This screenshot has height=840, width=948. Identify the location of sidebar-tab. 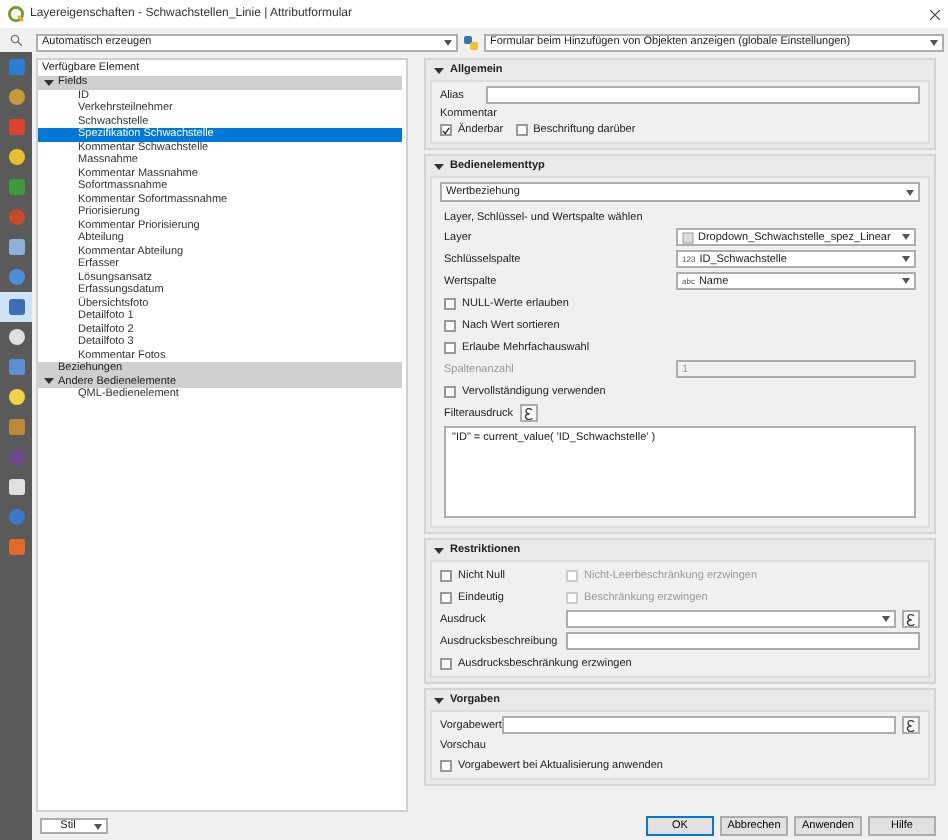
(16, 307).